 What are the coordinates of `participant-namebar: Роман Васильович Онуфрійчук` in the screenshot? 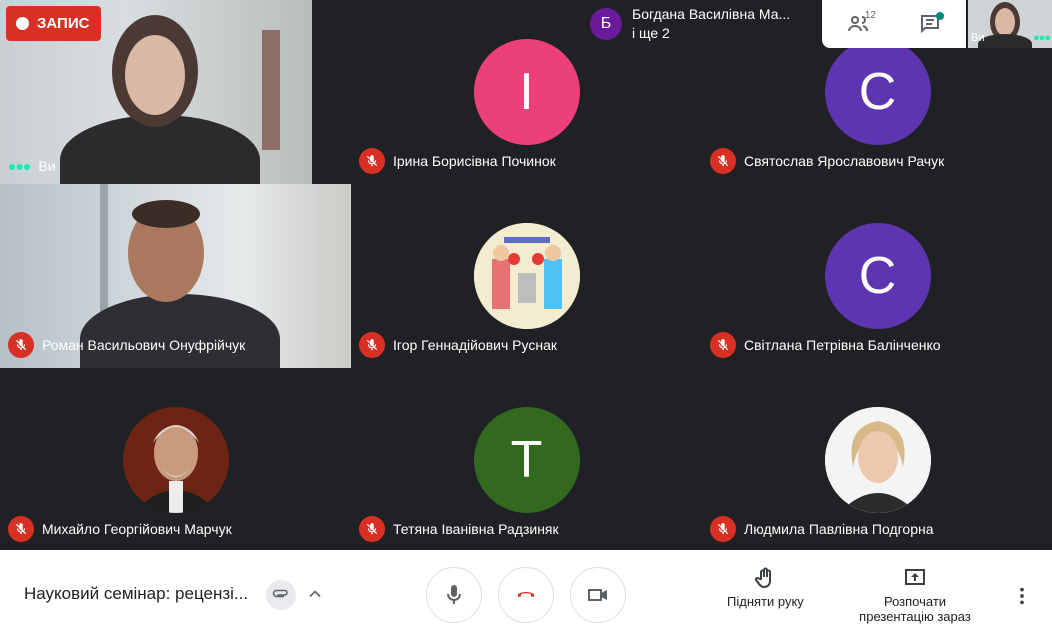 It's located at (126, 345).